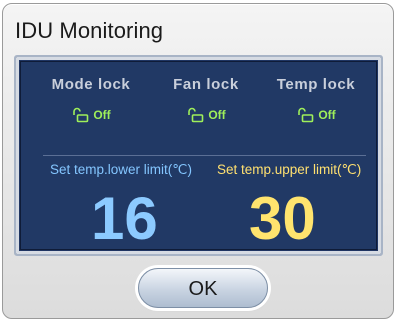 The image size is (398, 323). I want to click on fan-lock-label: Fan lock, so click(206, 84).